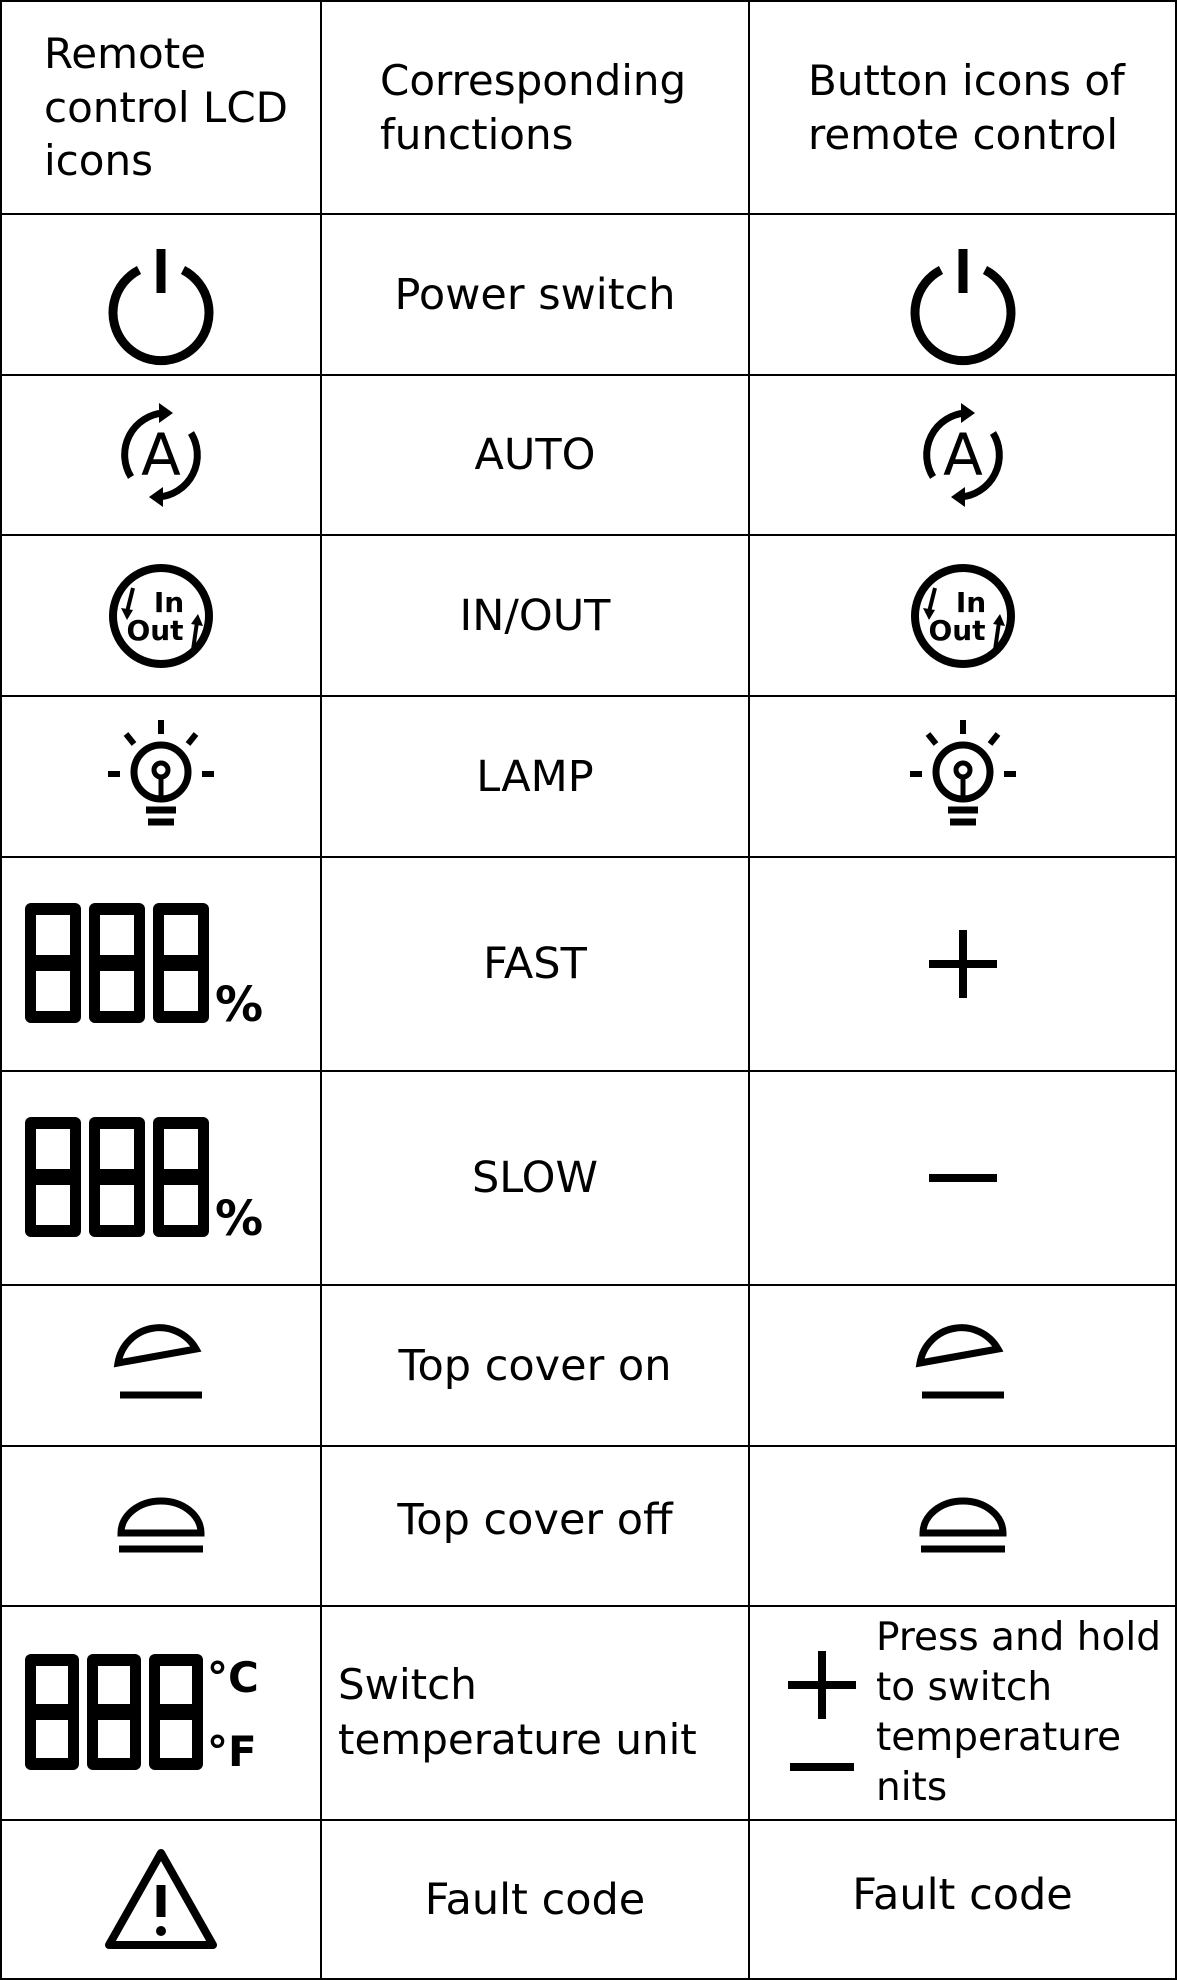 This screenshot has height=1980, width=1177. Describe the element at coordinates (517, 1712) in the screenshot. I see `function-switch-temperature-unit: Switch temperature unit` at that location.